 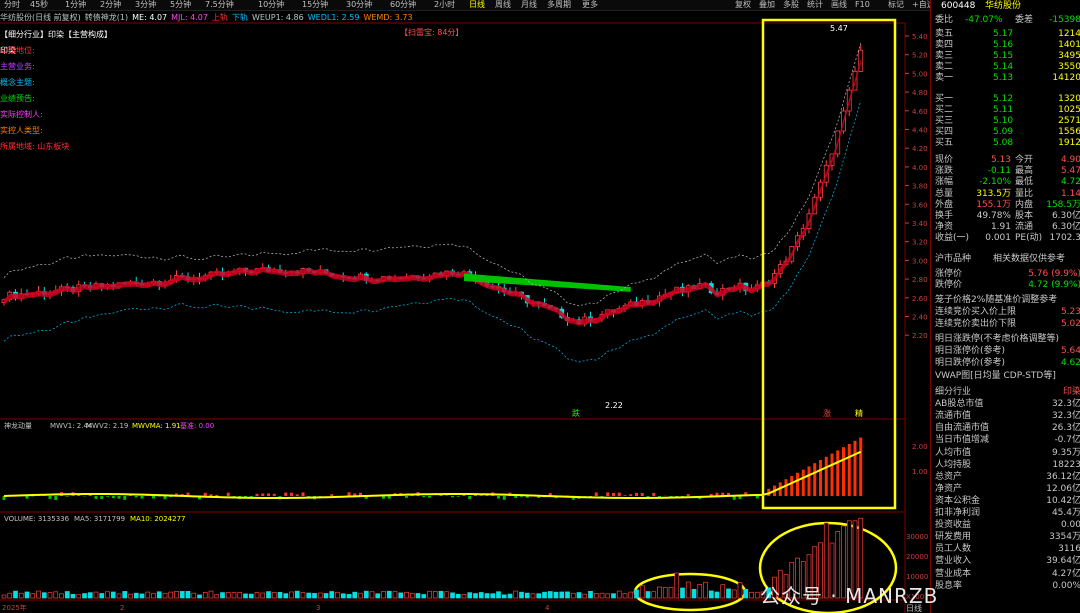 I want to click on indicator-baseline: 基准: 0.00, so click(x=197, y=425).